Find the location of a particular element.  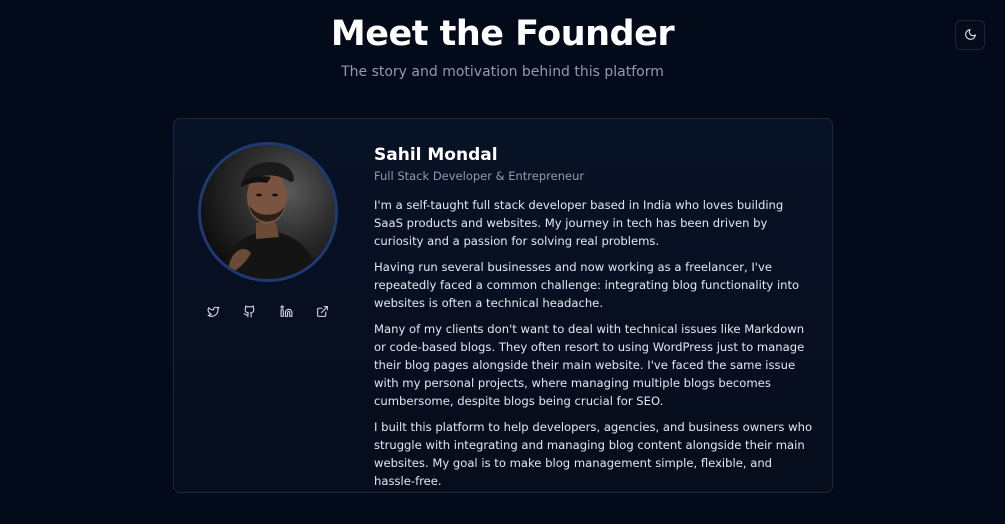

external-link-icon is located at coordinates (323, 311).